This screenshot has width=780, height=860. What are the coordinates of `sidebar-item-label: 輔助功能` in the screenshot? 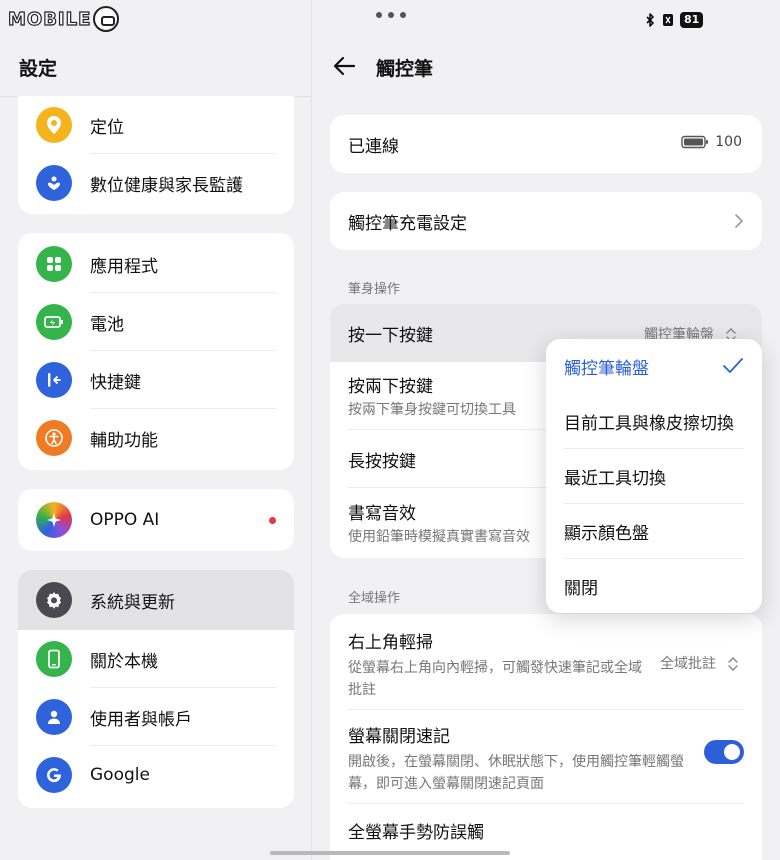 It's located at (124, 440).